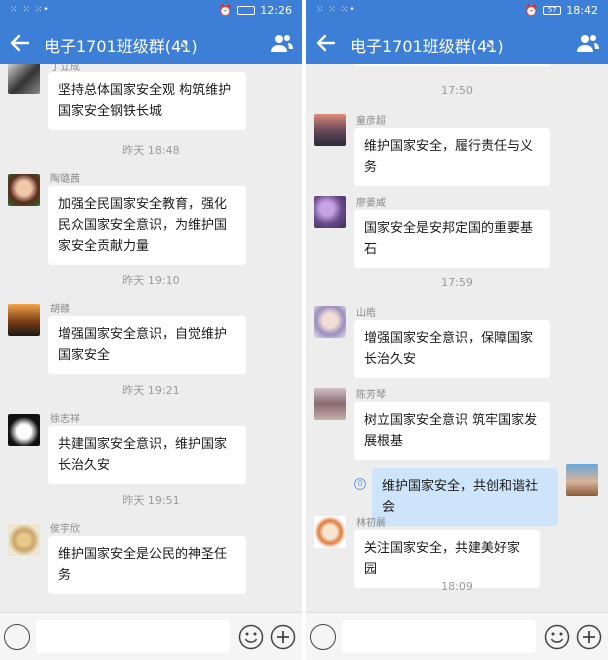  What do you see at coordinates (151, 500) in the screenshot?
I see `timestamp: 昨天 19:51` at bounding box center [151, 500].